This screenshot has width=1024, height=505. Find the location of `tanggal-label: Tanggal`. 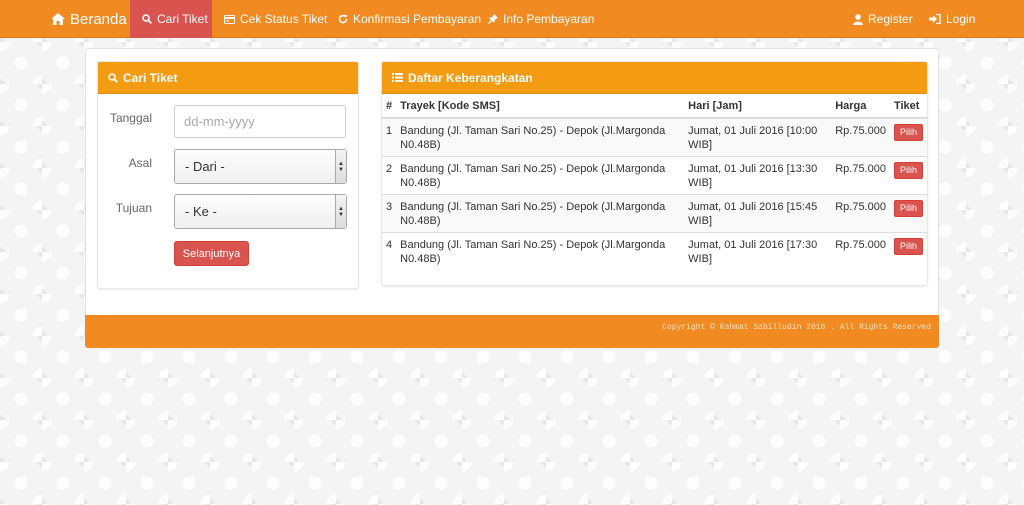

tanggal-label: Tanggal is located at coordinates (130, 118).